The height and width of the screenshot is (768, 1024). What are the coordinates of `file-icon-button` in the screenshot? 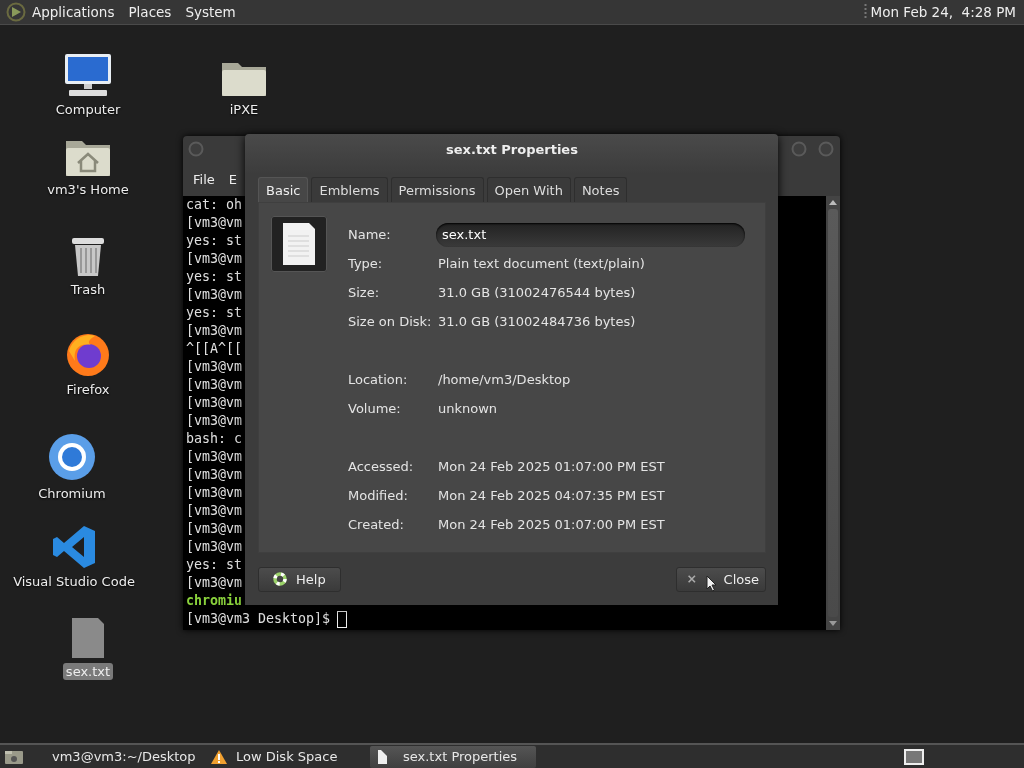 It's located at (299, 244).